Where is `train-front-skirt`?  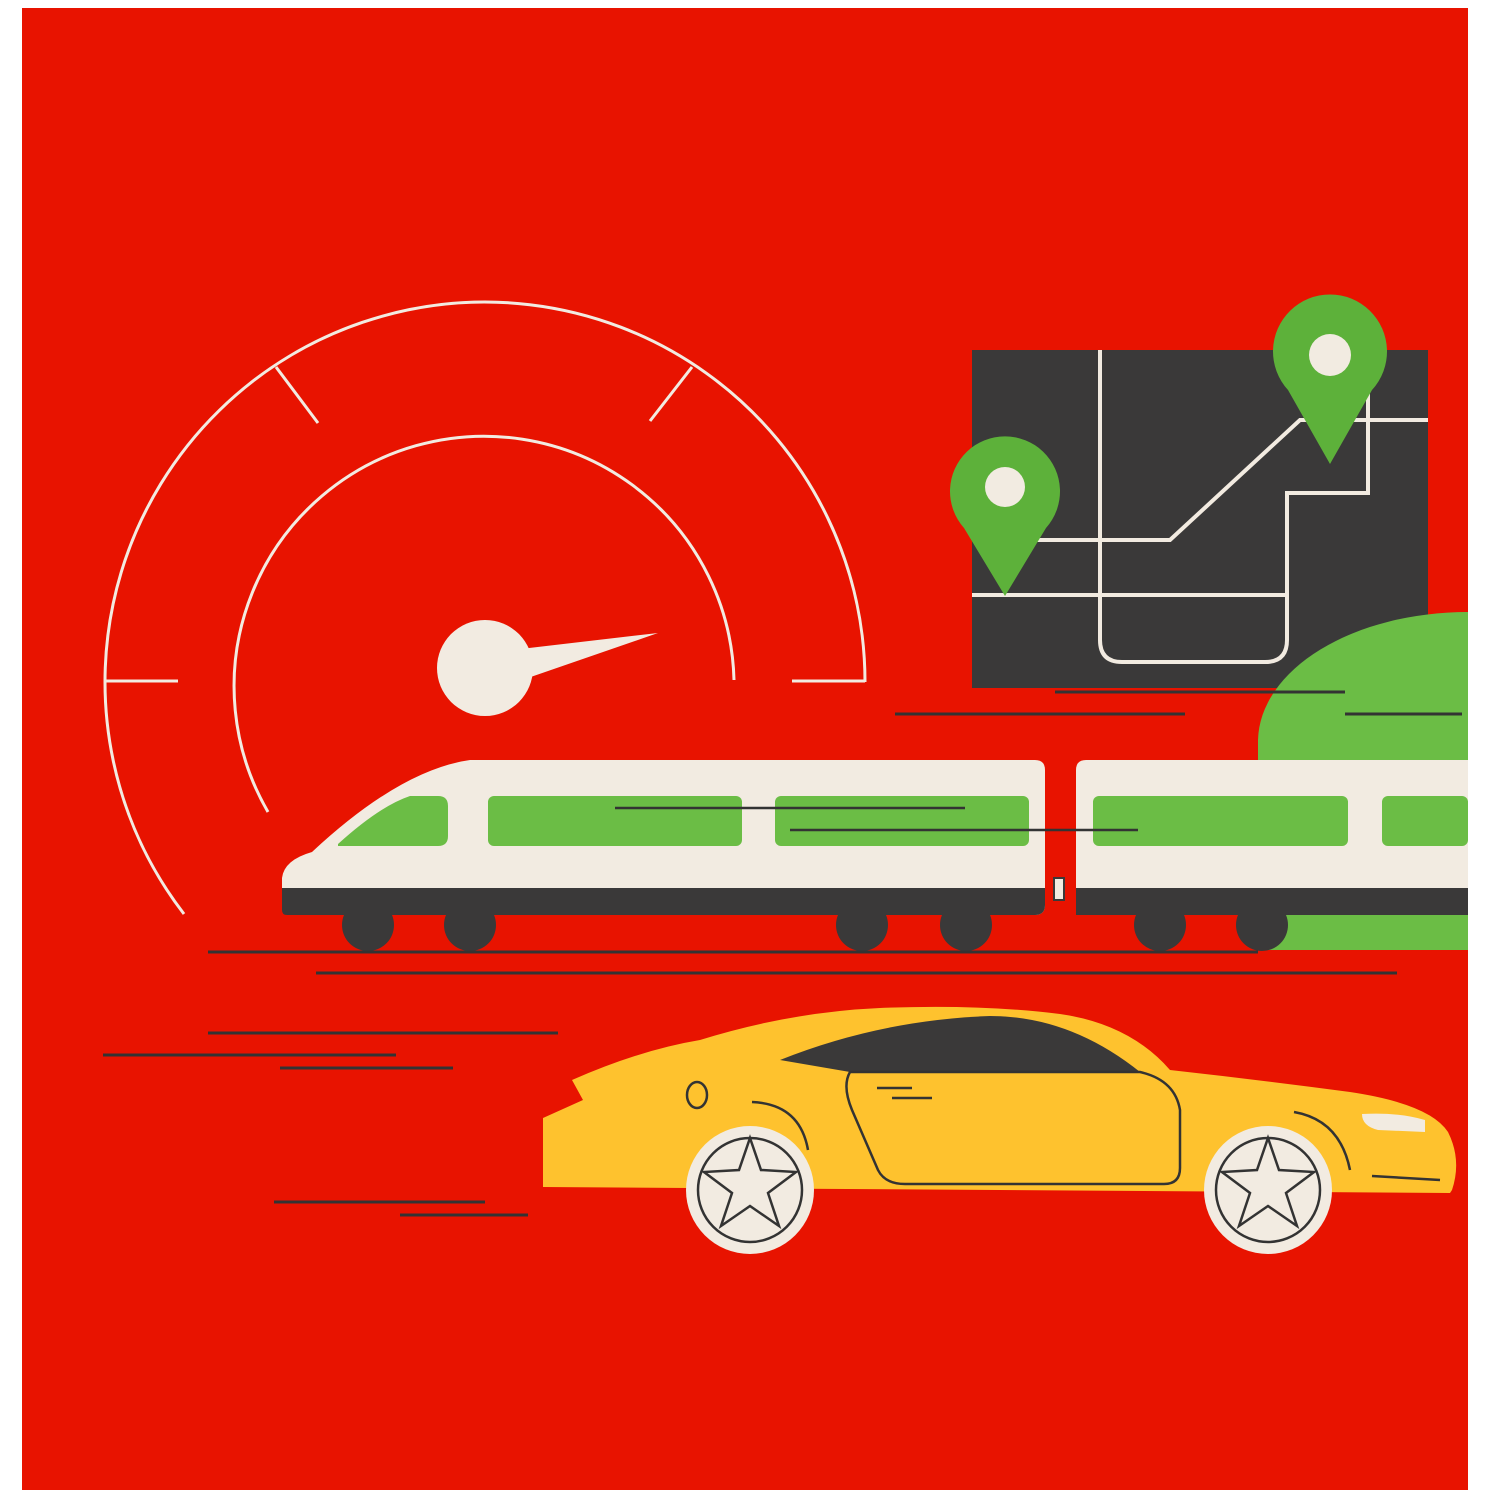 train-front-skirt is located at coordinates (663, 901).